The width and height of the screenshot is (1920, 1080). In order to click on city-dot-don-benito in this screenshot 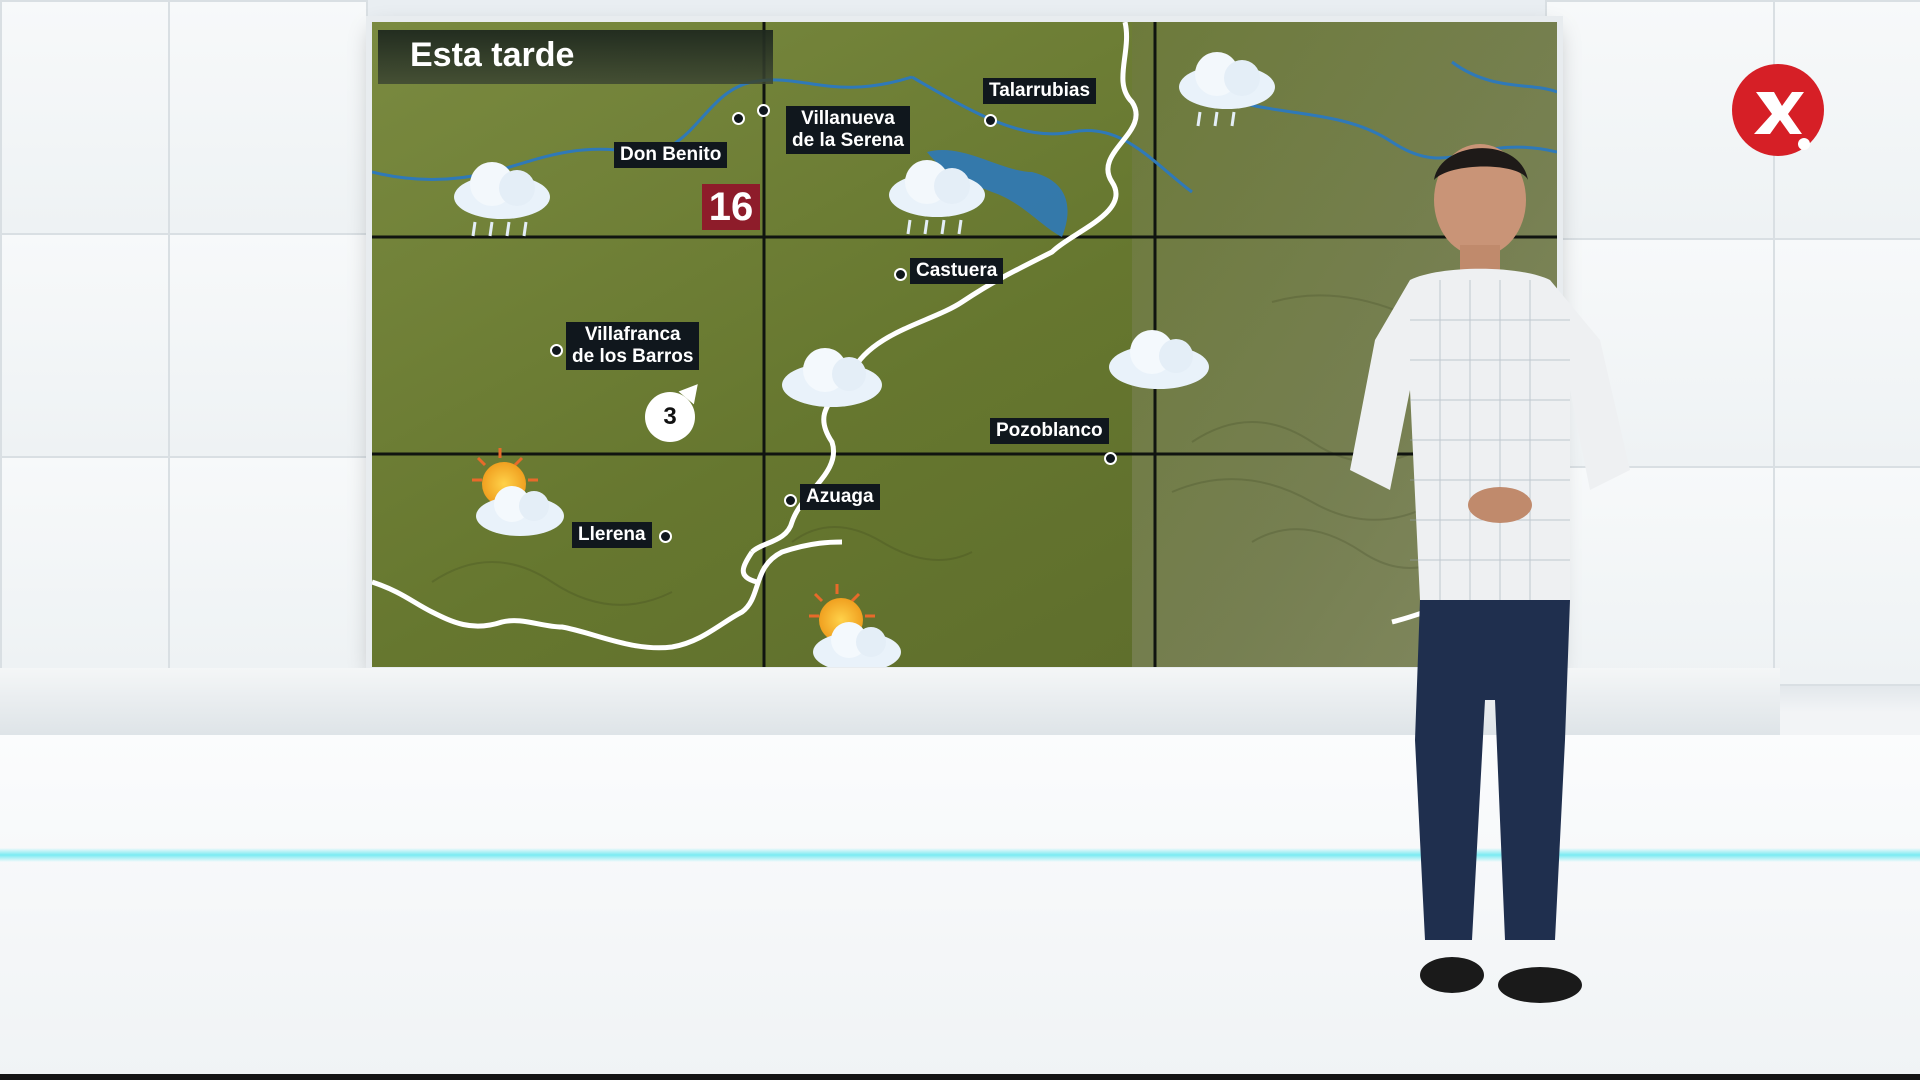, I will do `click(738, 118)`.